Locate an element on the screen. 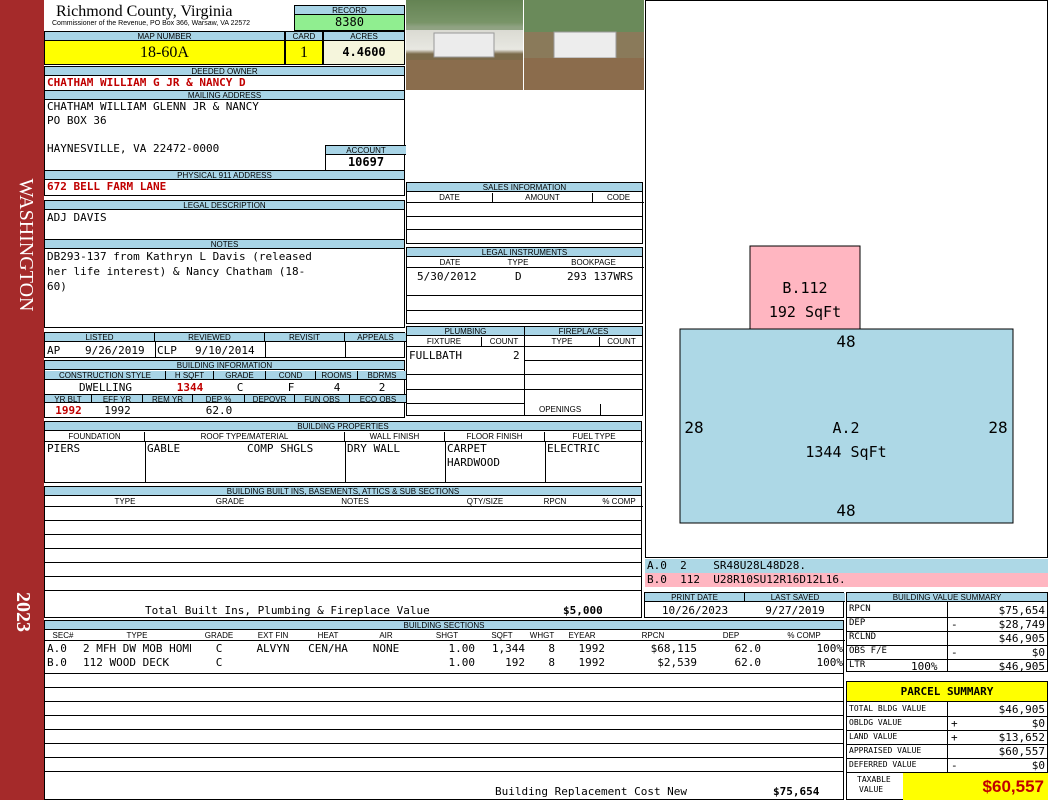  hdr-depovr: DEPOVR is located at coordinates (270, 398).